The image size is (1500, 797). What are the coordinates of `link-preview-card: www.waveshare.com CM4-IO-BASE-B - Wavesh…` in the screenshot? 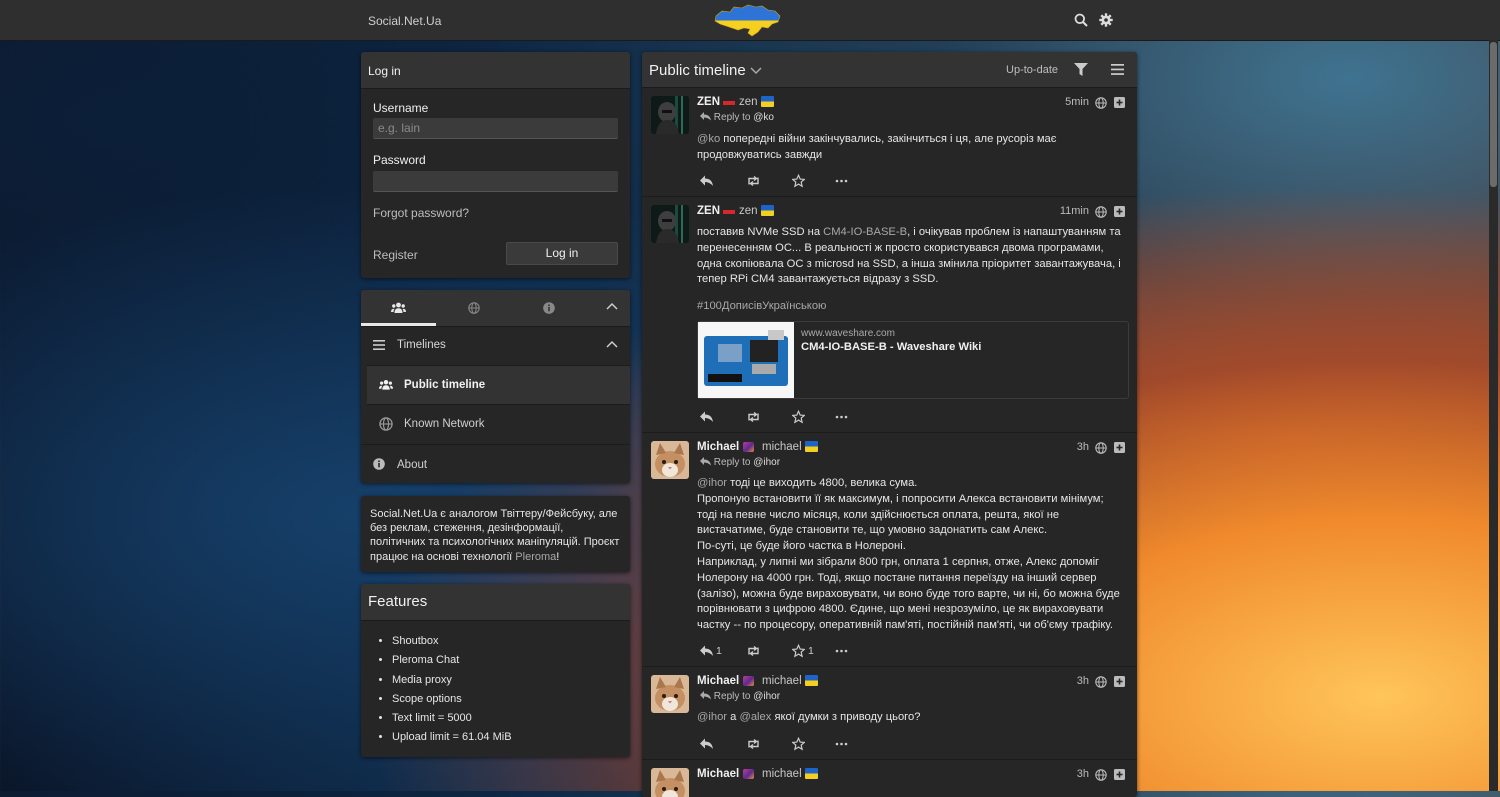 It's located at (913, 360).